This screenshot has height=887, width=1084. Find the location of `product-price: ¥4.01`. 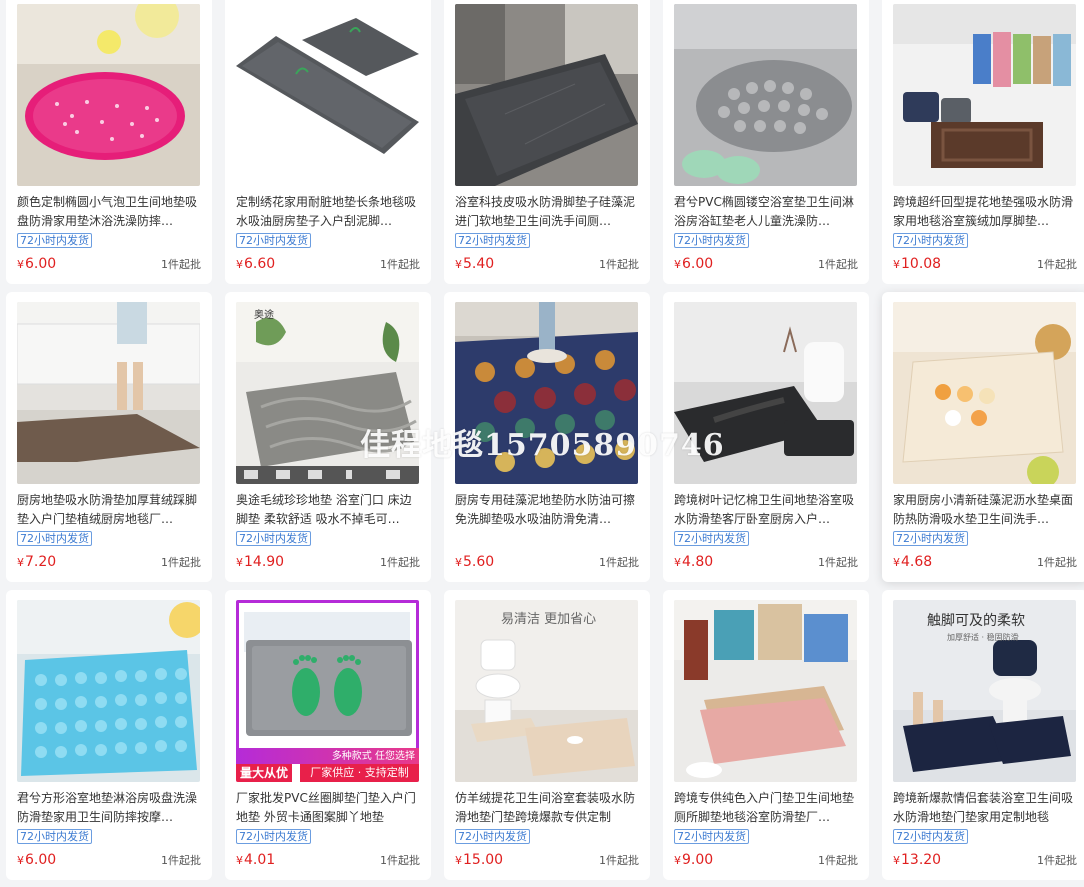

product-price: ¥4.01 is located at coordinates (255, 860).